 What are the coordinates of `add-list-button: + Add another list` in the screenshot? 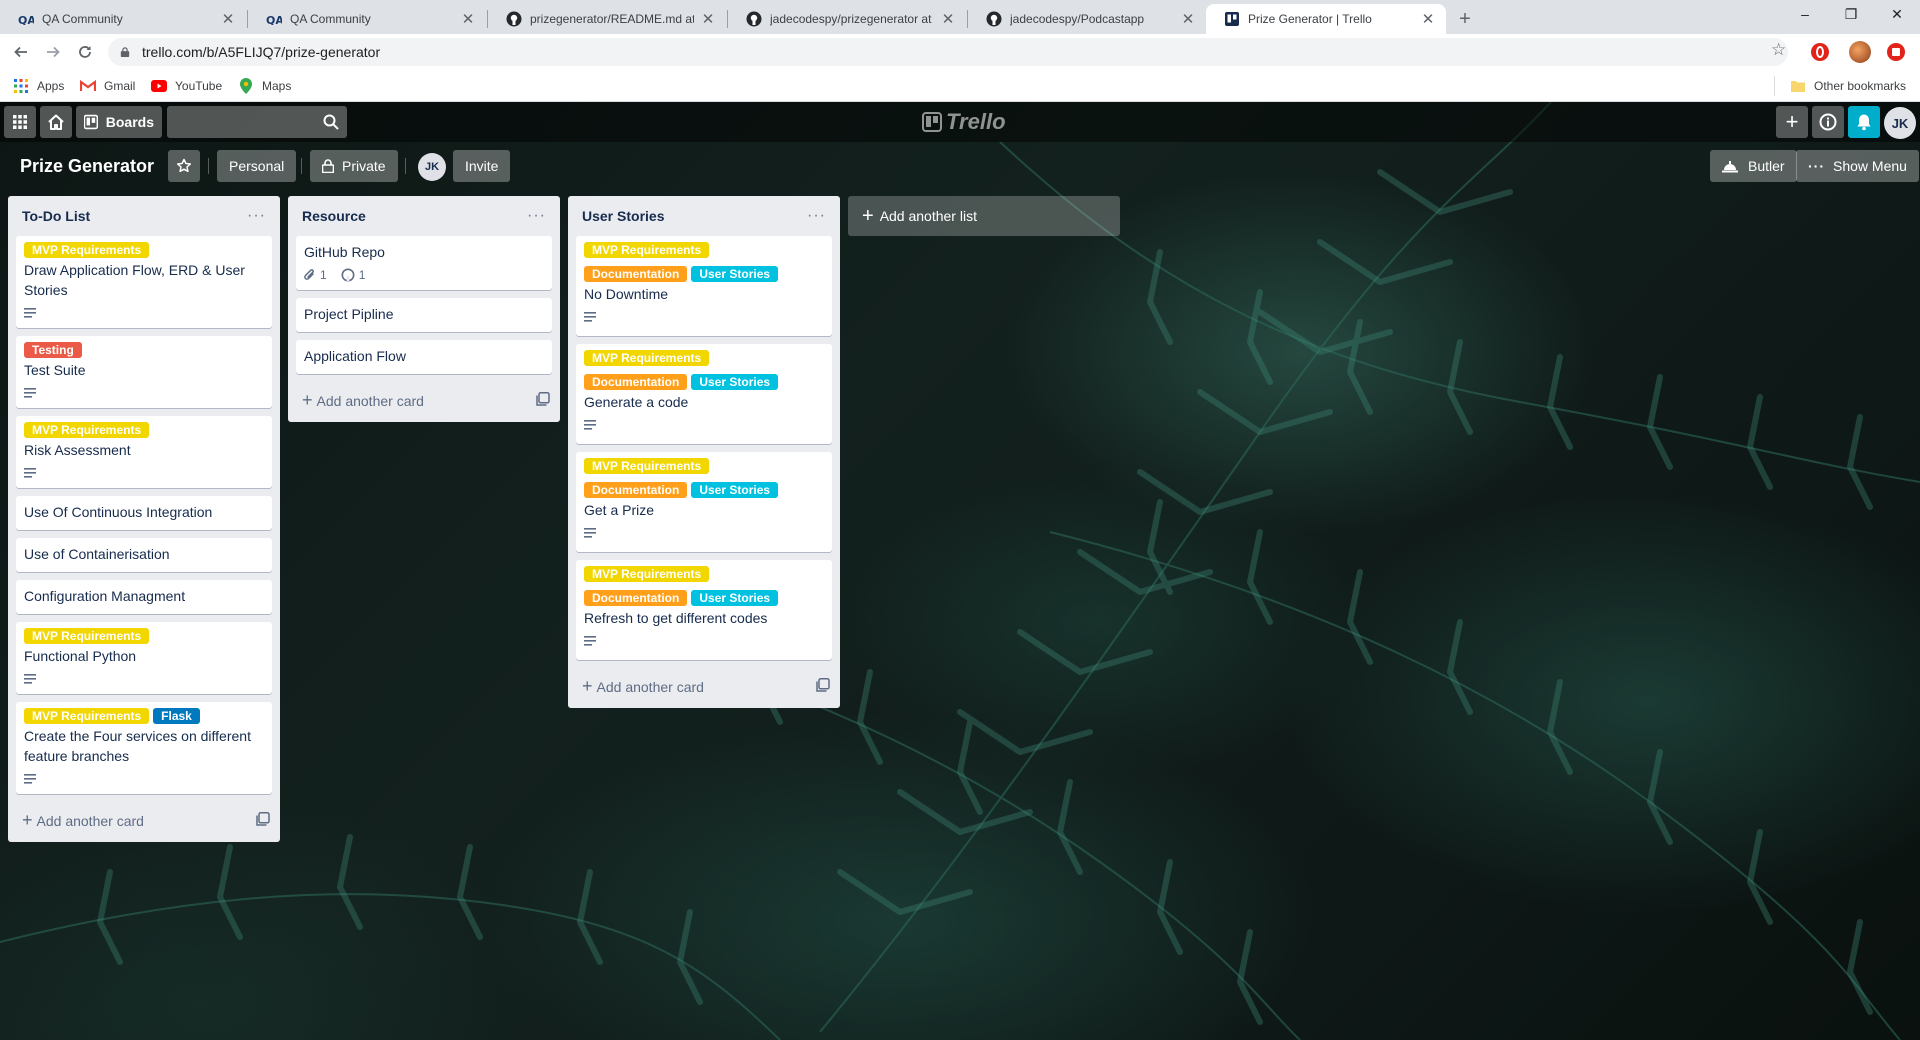 It's located at (984, 216).